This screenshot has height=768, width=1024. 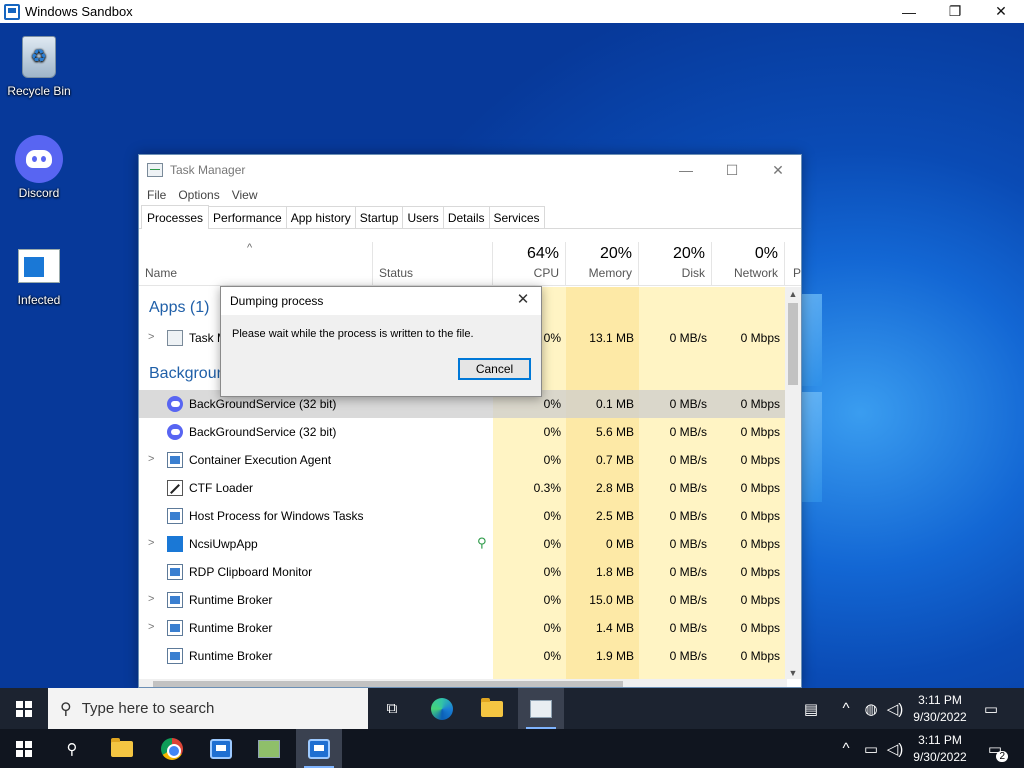 I want to click on vertical-scrollbar: ▲ ▼, so click(x=793, y=483).